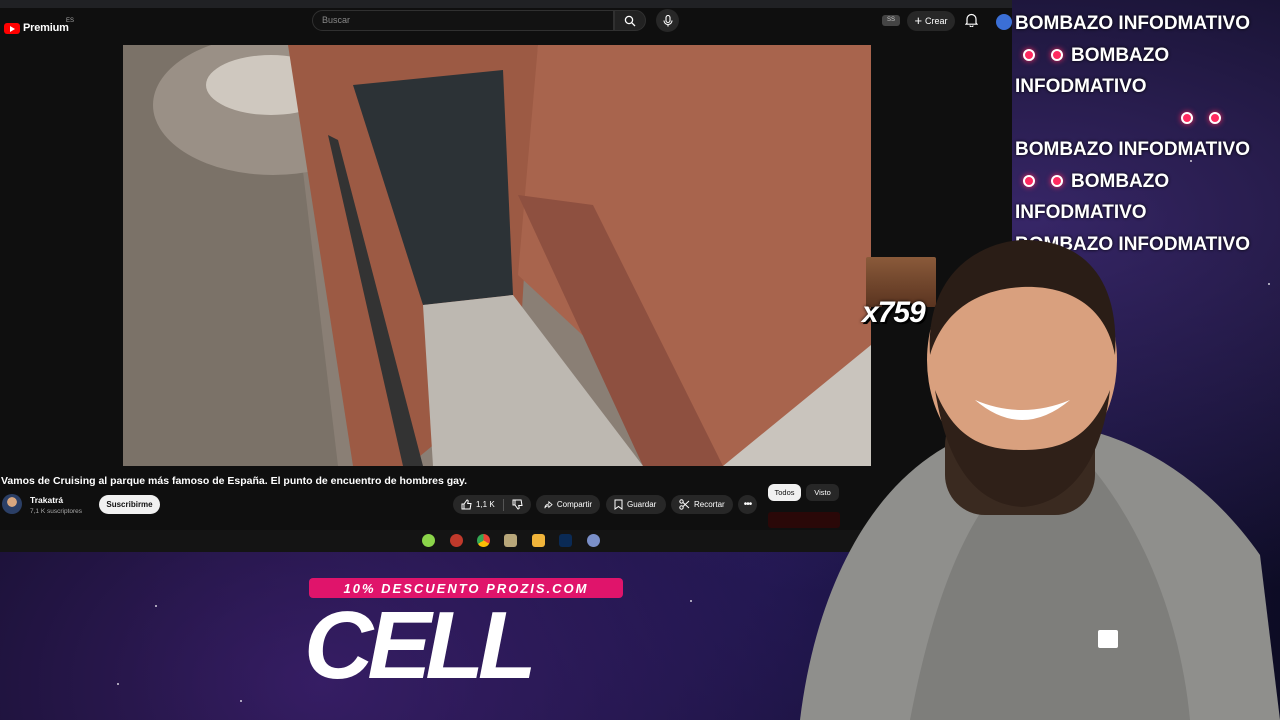 This screenshot has width=1280, height=720. I want to click on voice-search-button, so click(667, 20).